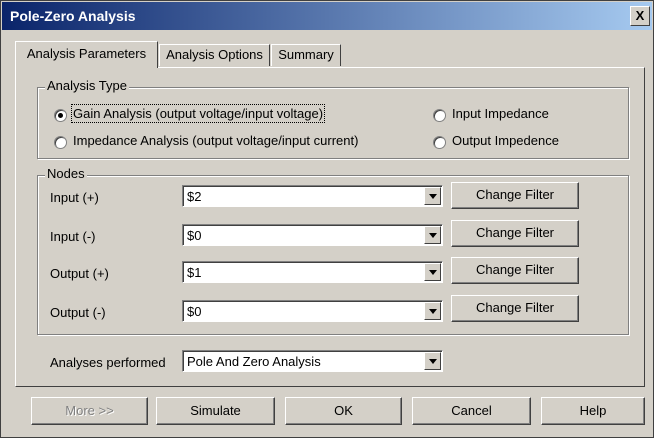 This screenshot has height=438, width=654. I want to click on tab-label: Summary, so click(306, 54).